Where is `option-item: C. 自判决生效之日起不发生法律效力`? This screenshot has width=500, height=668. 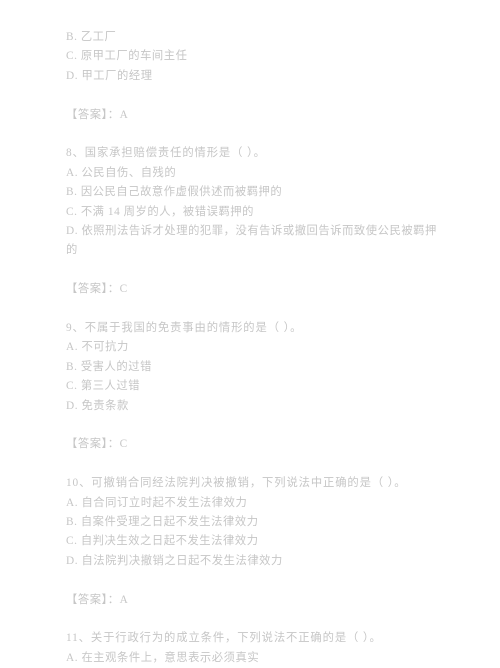 option-item: C. 自判决生效之日起不发生法律效力 is located at coordinates (162, 541).